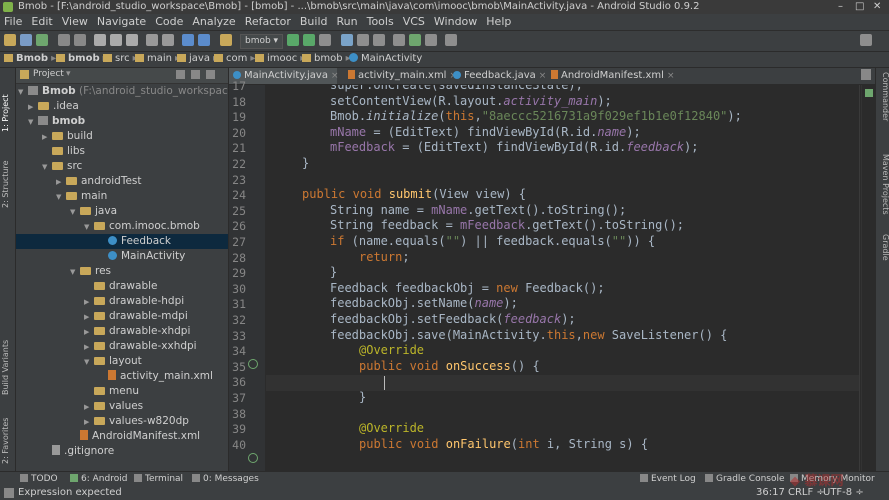  What do you see at coordinates (122, 166) in the screenshot?
I see `tree-node: ▼ src` at bounding box center [122, 166].